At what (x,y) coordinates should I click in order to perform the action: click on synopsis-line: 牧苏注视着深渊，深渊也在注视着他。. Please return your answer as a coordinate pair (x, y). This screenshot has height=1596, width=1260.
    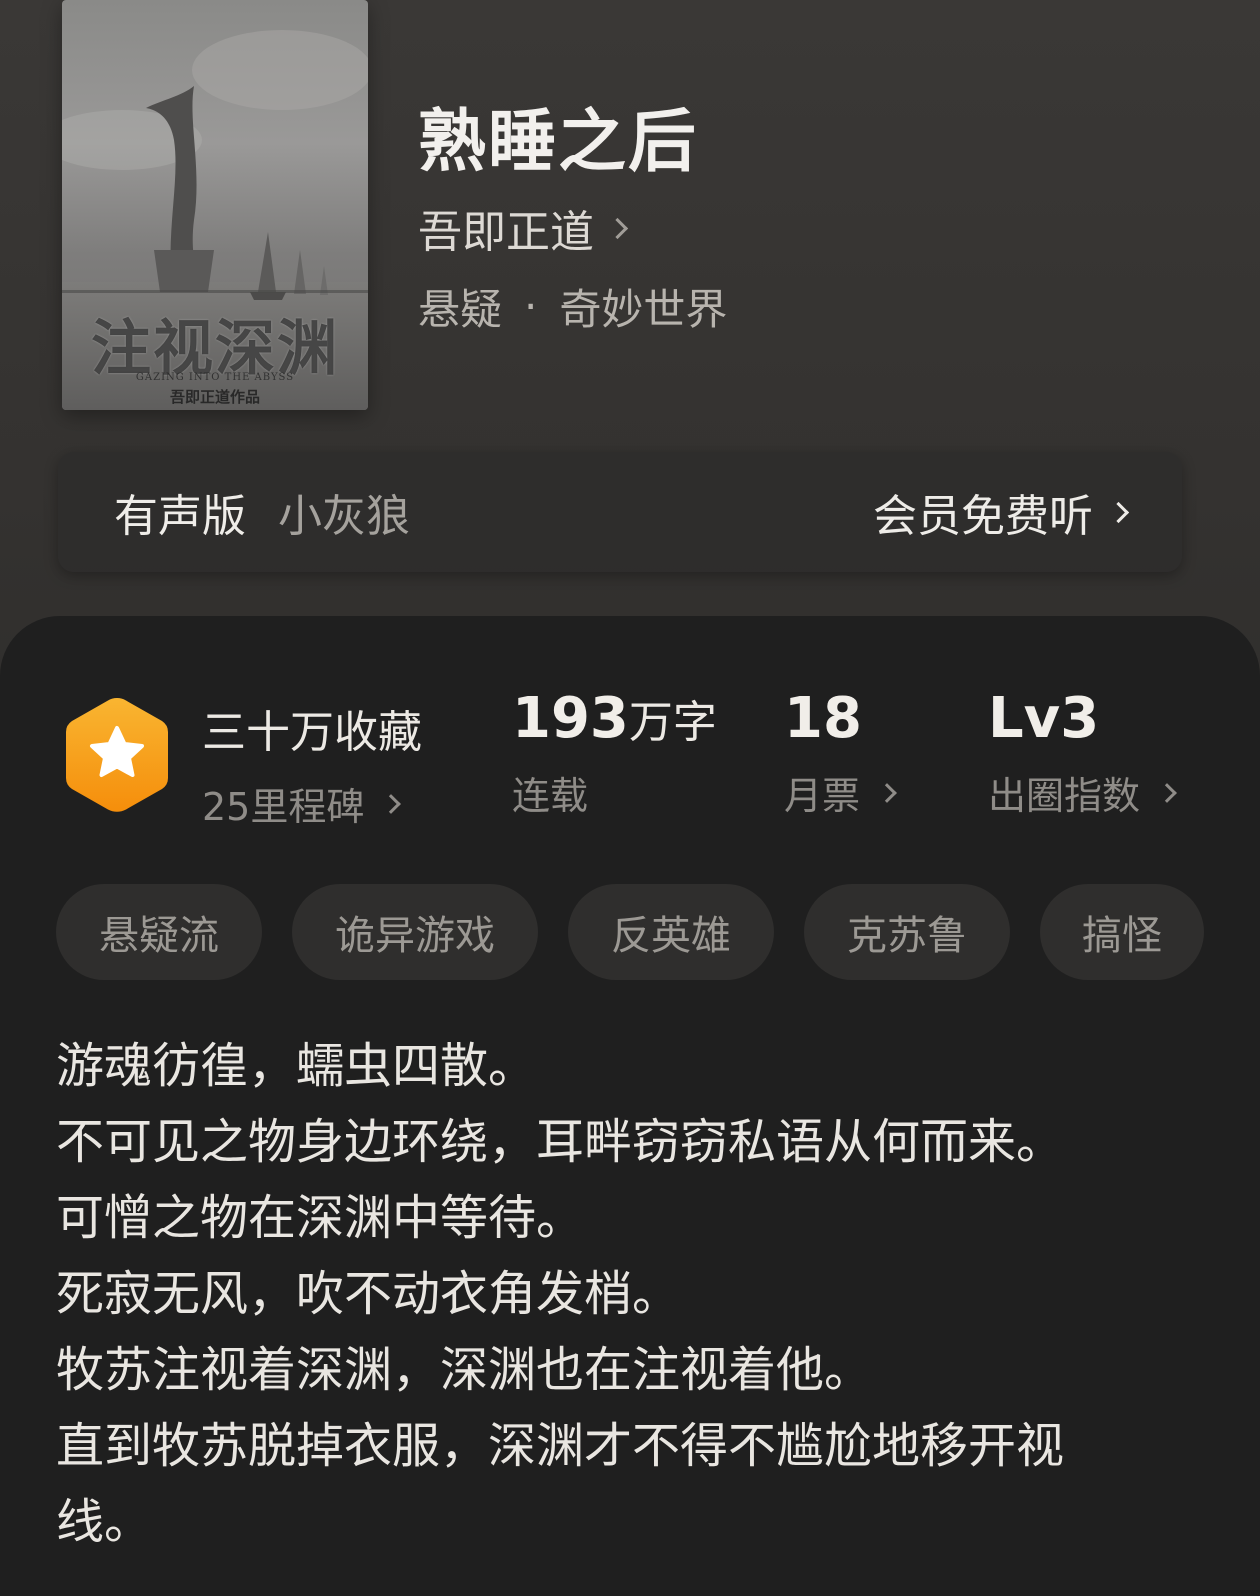
    Looking at the image, I should click on (464, 1370).